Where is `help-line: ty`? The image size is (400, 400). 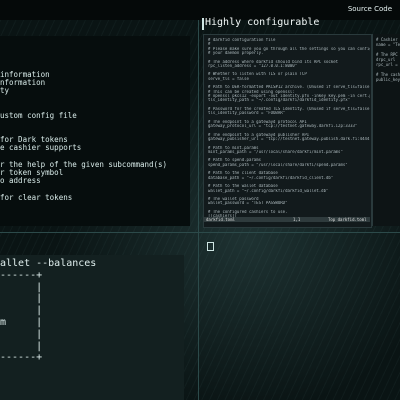 help-line: ty is located at coordinates (5, 90).